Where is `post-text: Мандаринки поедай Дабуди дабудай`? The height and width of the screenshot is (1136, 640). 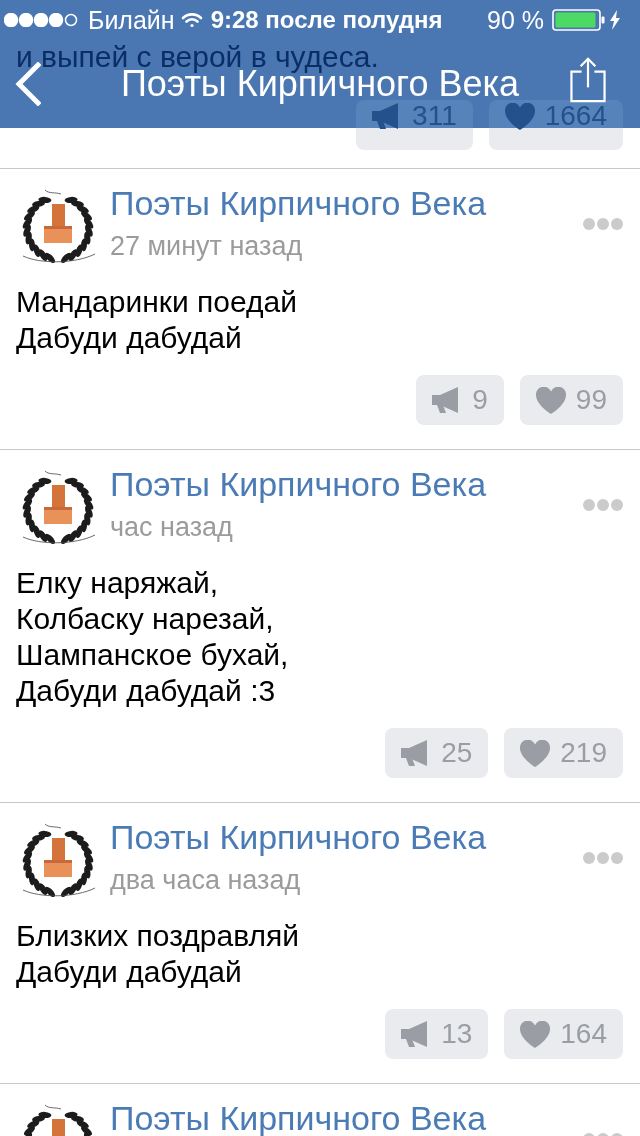 post-text: Мандаринки поедай Дабуди дабудай is located at coordinates (156, 320).